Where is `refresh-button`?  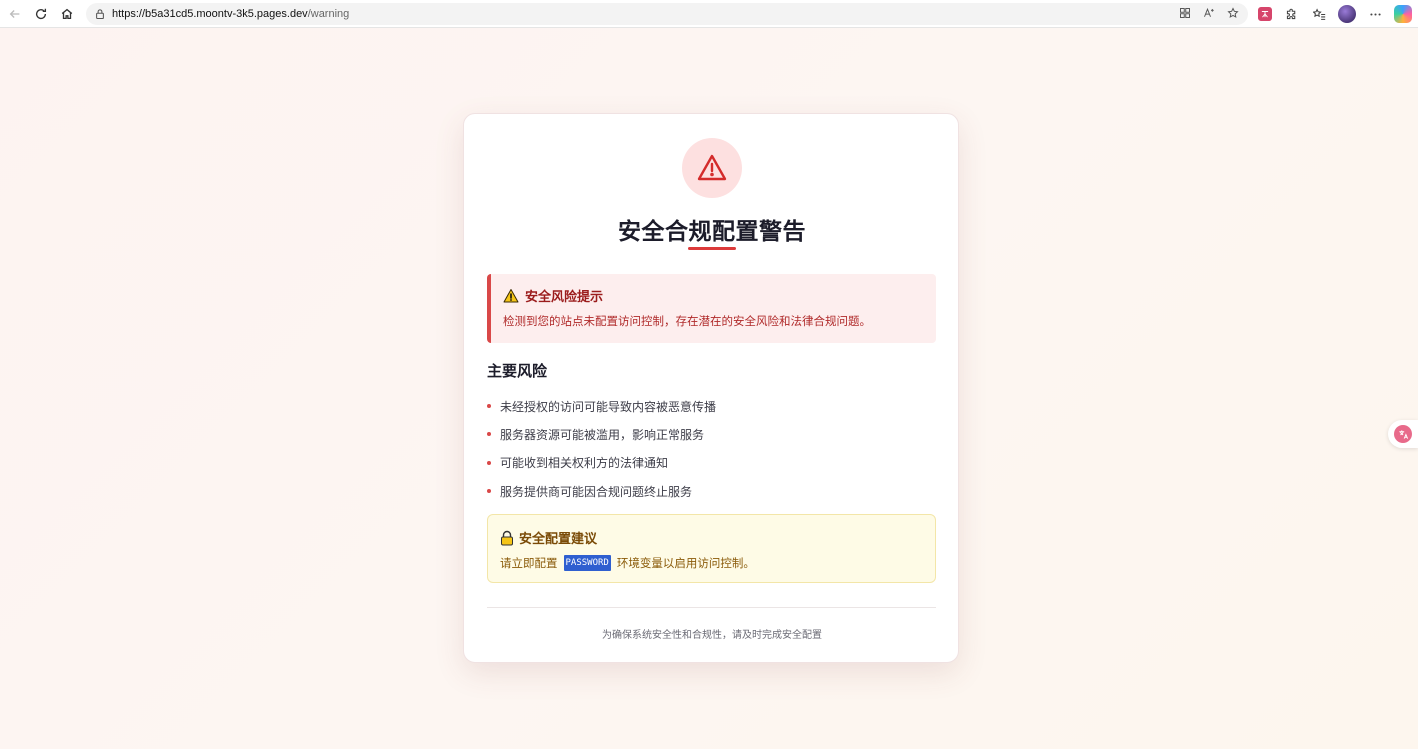
refresh-button is located at coordinates (41, 14).